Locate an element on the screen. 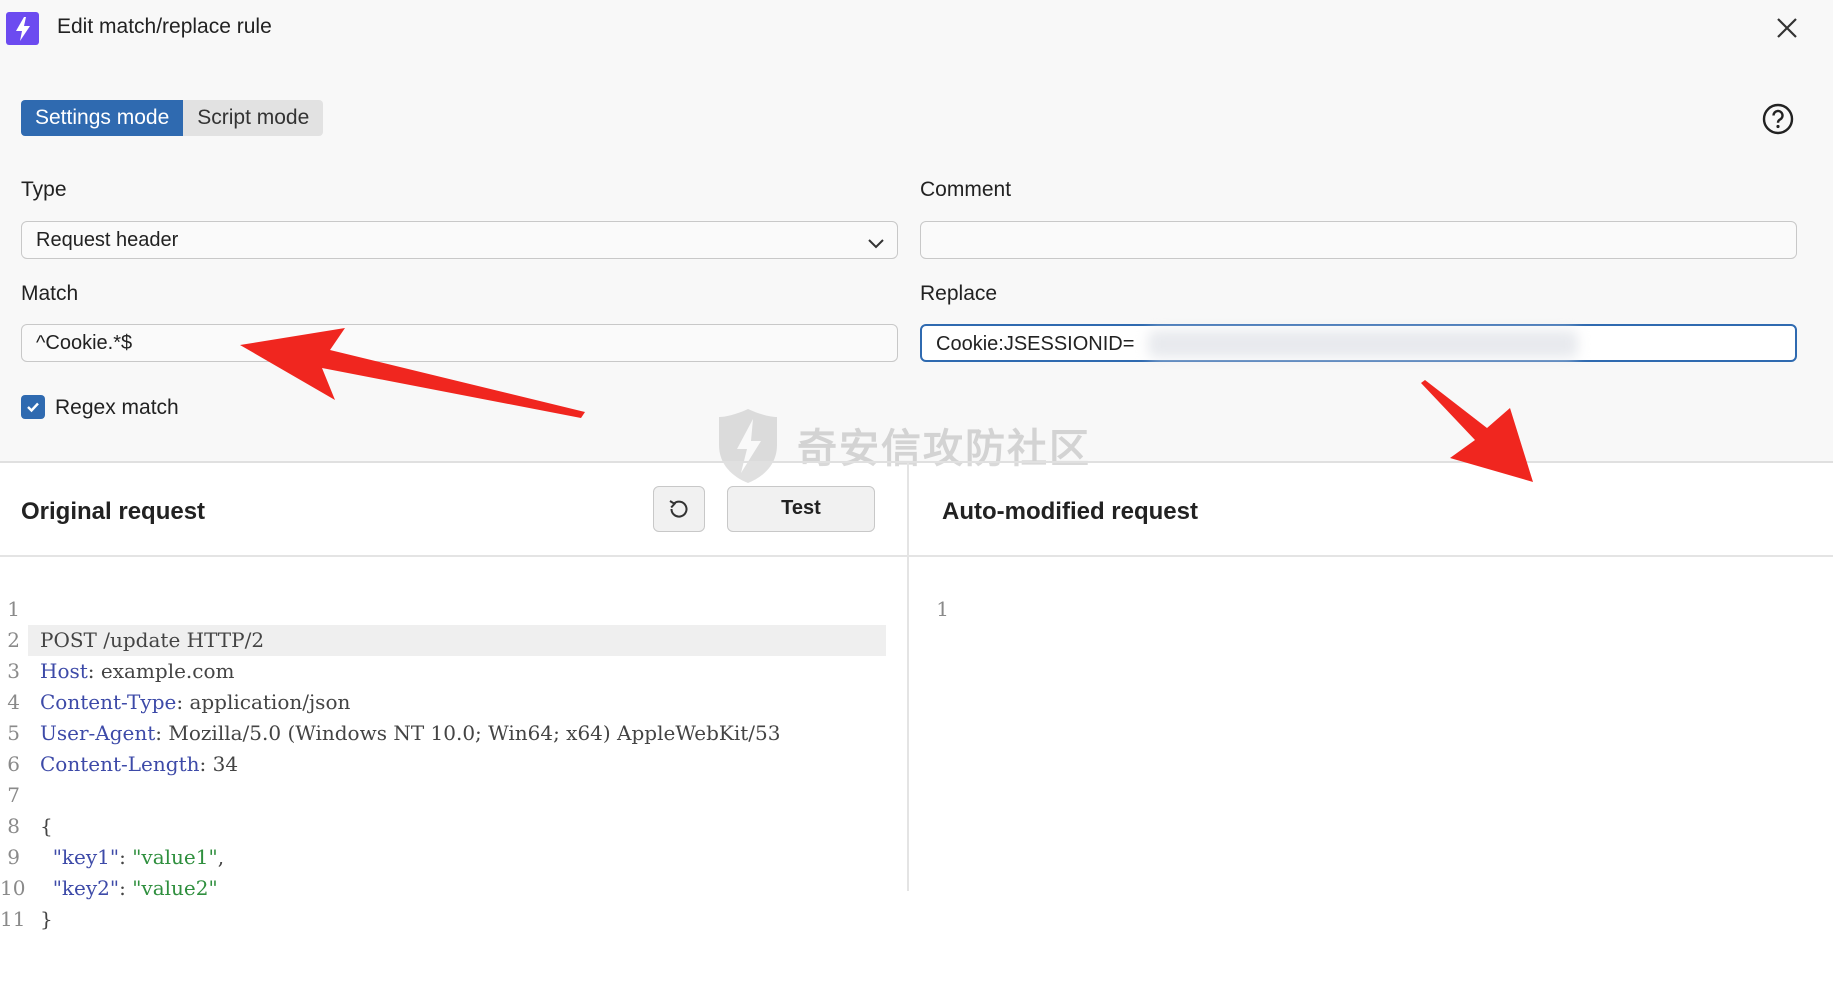 The height and width of the screenshot is (997, 1833). code-line: 2 Host: example.com is located at coordinates (443, 638).